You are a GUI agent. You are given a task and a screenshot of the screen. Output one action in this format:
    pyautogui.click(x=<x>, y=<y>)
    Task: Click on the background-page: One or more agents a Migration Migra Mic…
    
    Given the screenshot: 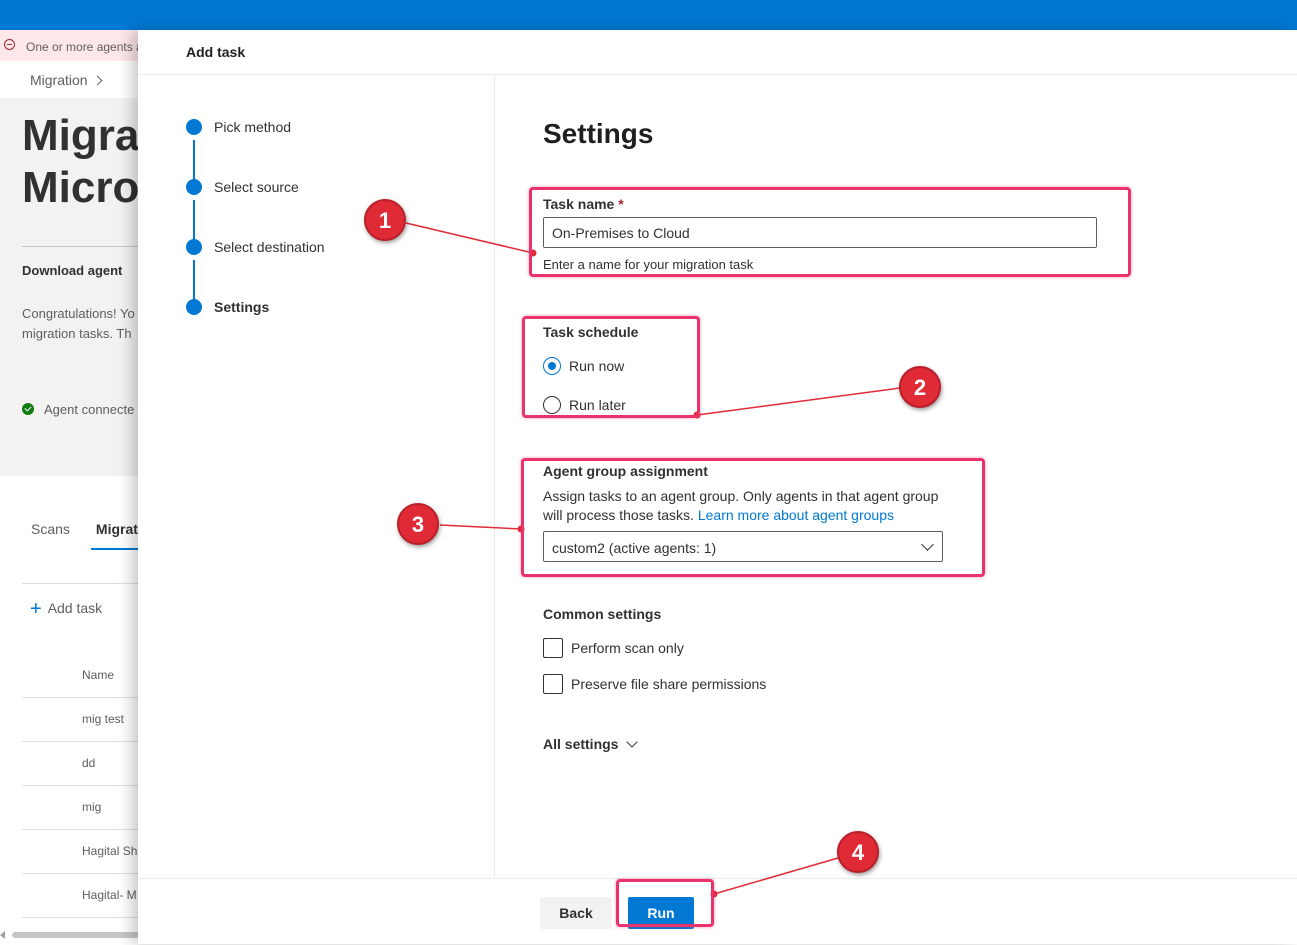 What is the action you would take?
    pyautogui.click(x=70, y=487)
    